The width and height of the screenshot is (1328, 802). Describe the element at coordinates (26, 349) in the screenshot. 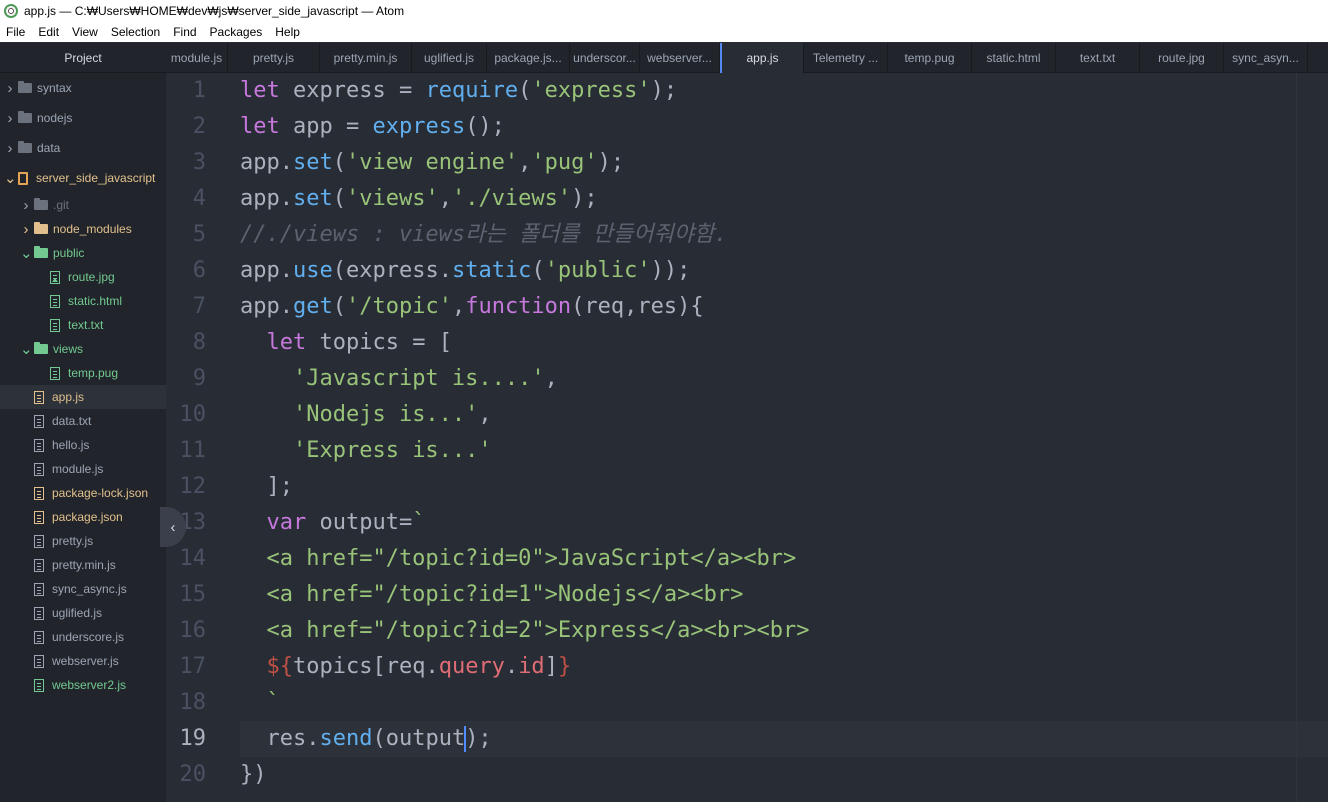

I see `chevron-down-icon: ⌄` at that location.